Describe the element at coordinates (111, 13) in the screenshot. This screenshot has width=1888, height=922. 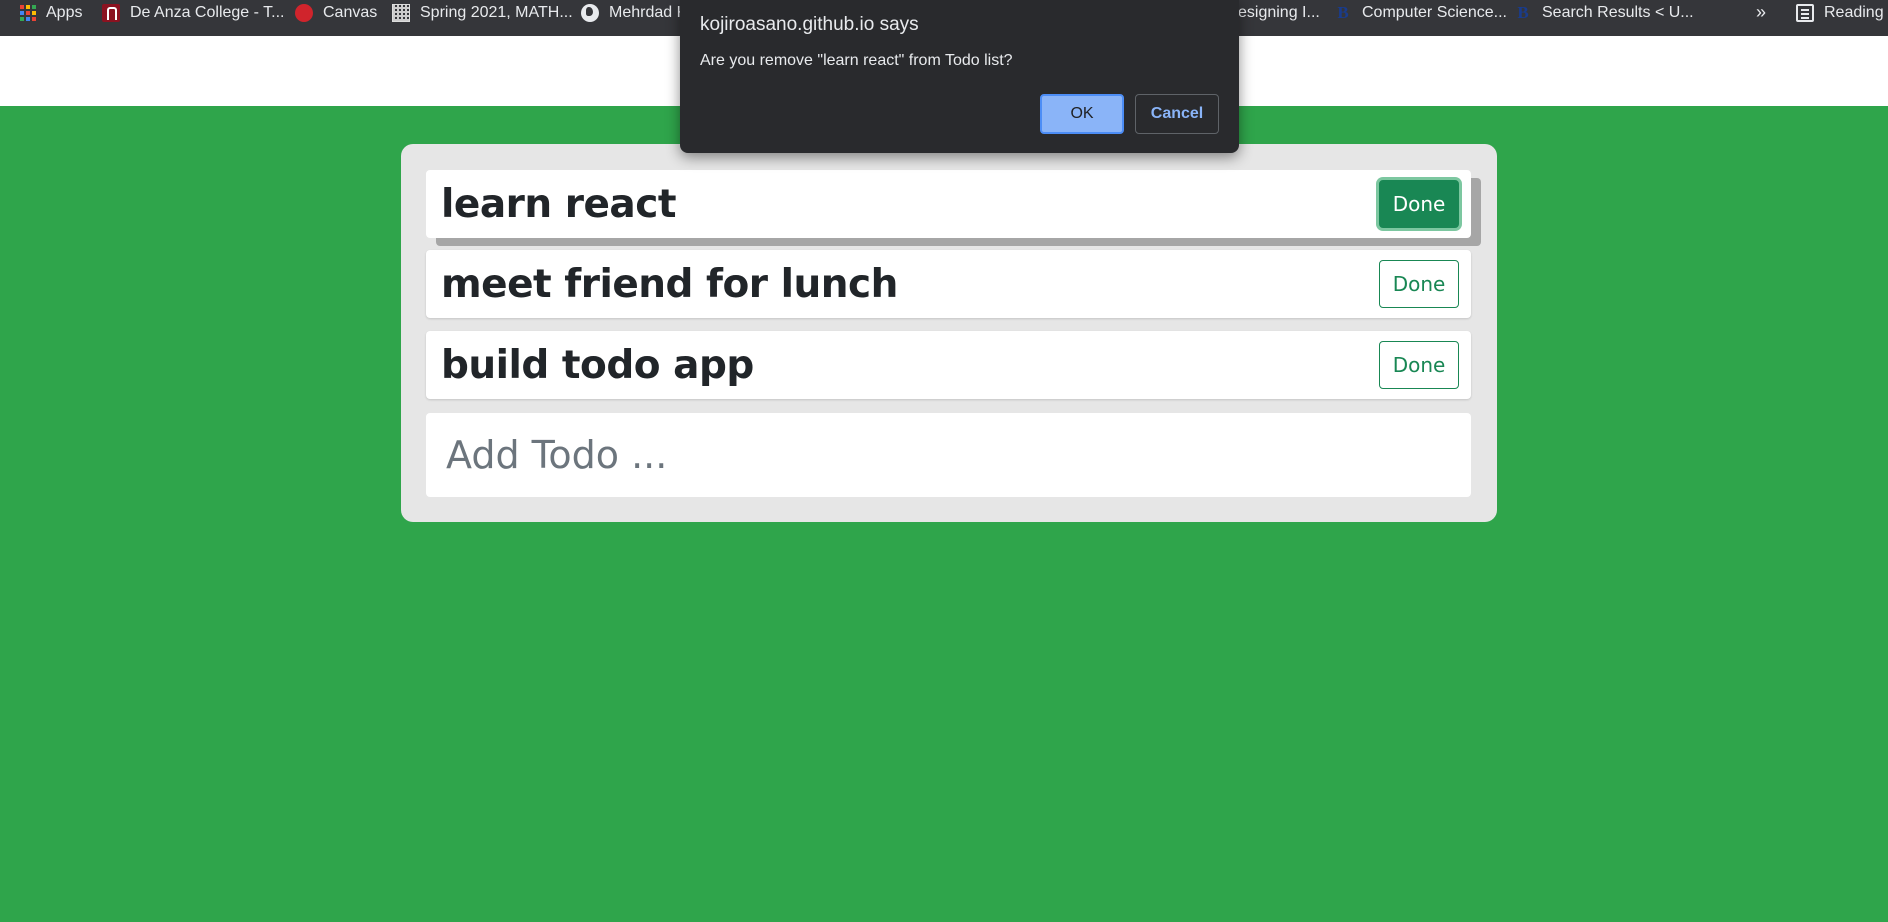
I see `de-anza-icon` at that location.